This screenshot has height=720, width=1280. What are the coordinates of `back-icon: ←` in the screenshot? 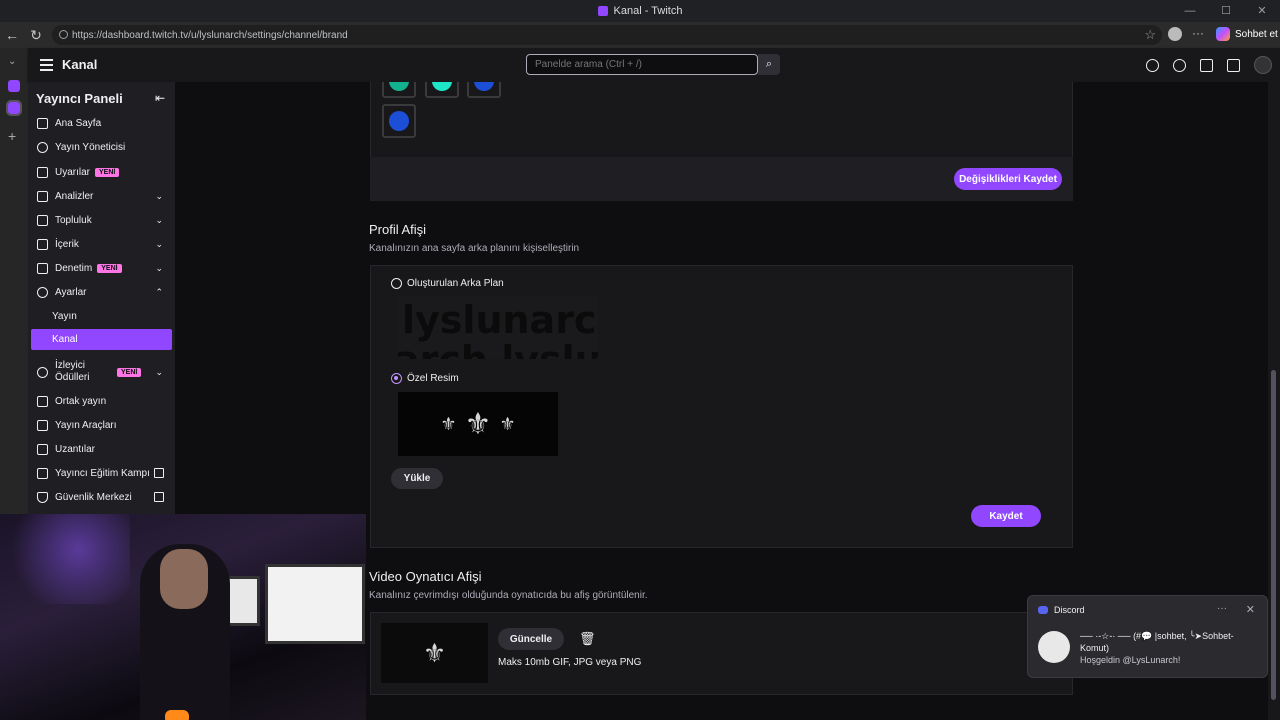 It's located at (12, 35).